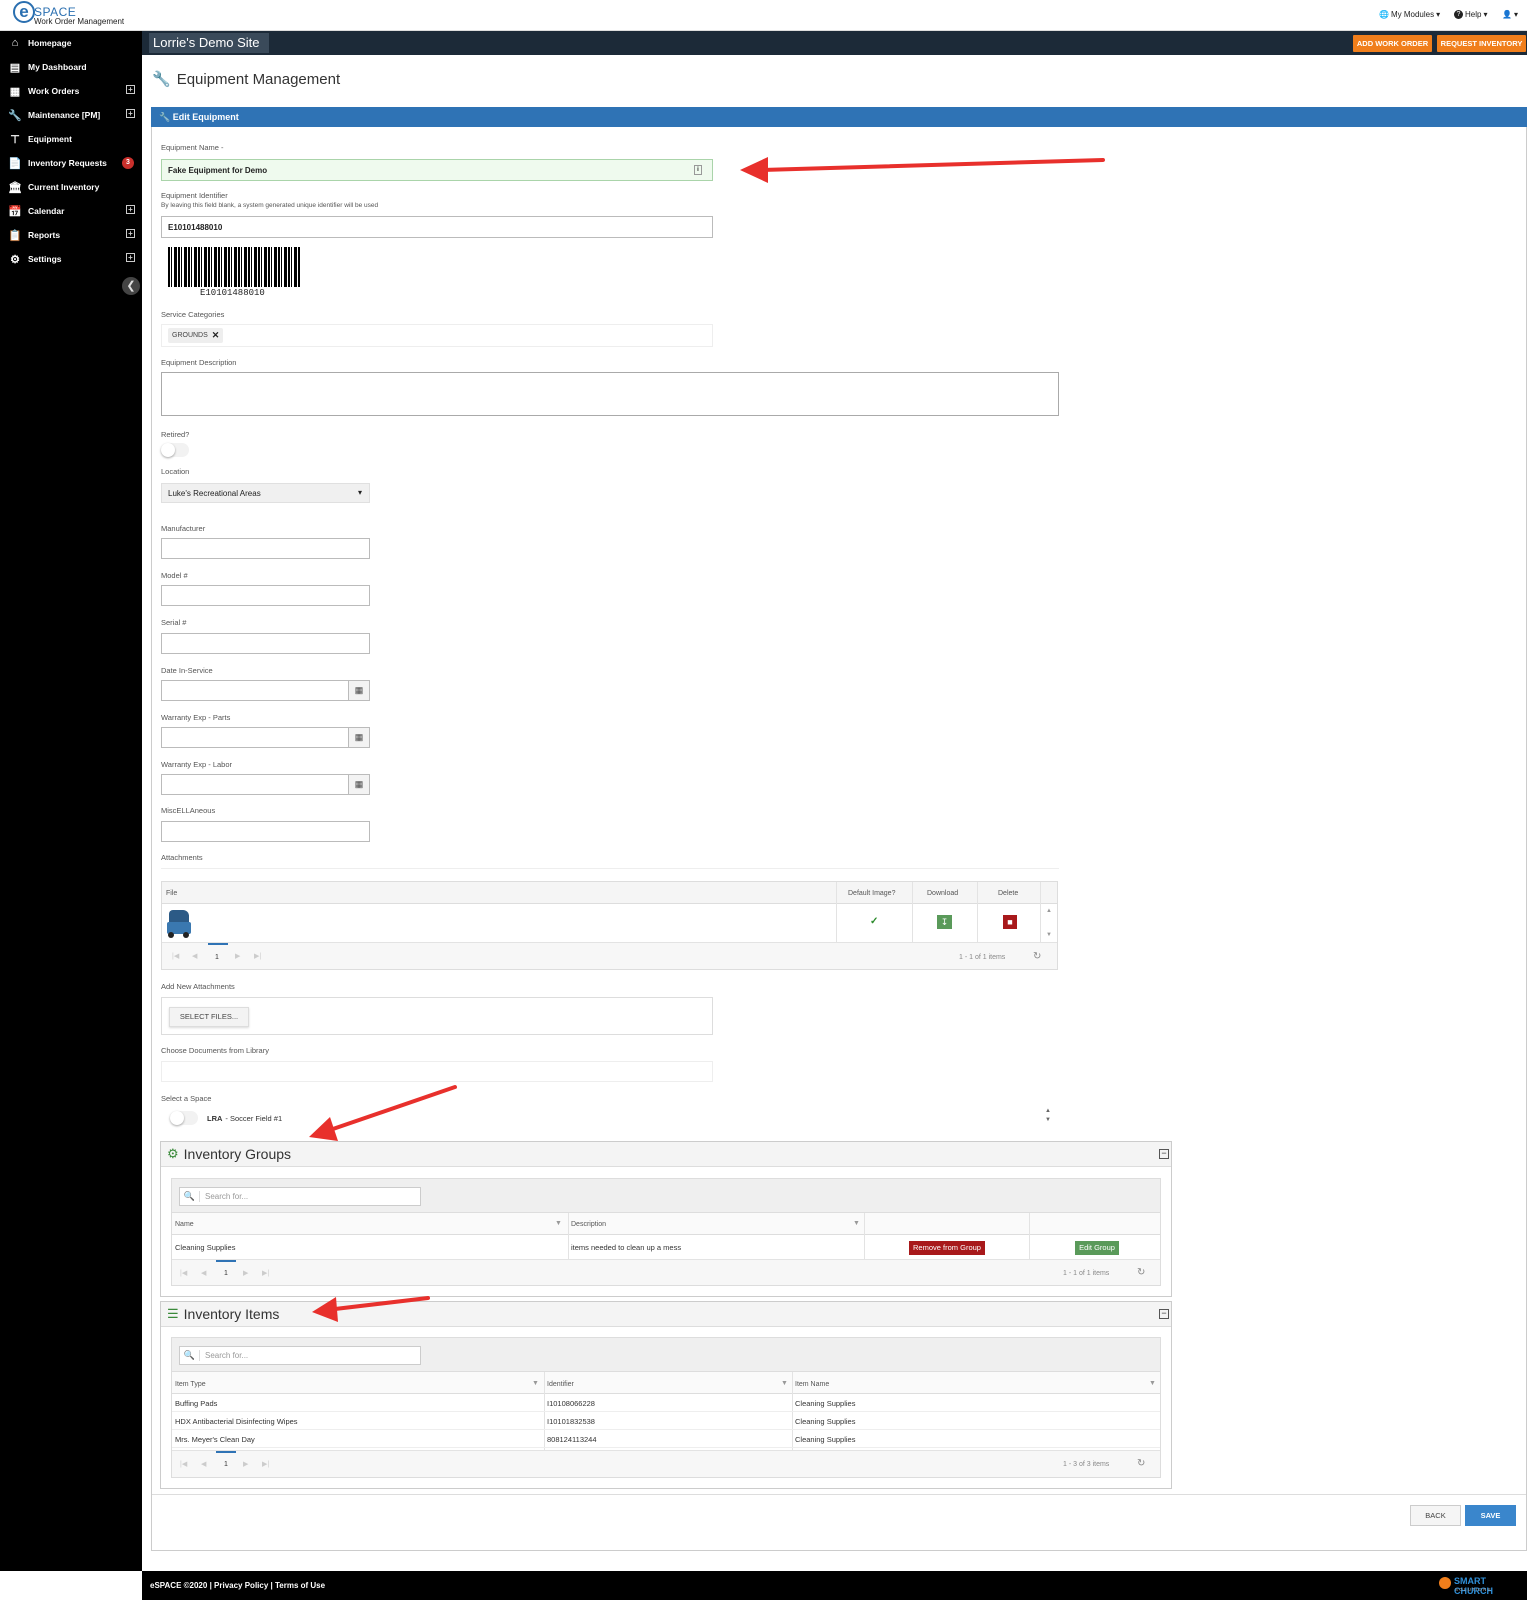 This screenshot has width=1527, height=1600. Describe the element at coordinates (24, 12) in the screenshot. I see `espace-logo: e` at that location.